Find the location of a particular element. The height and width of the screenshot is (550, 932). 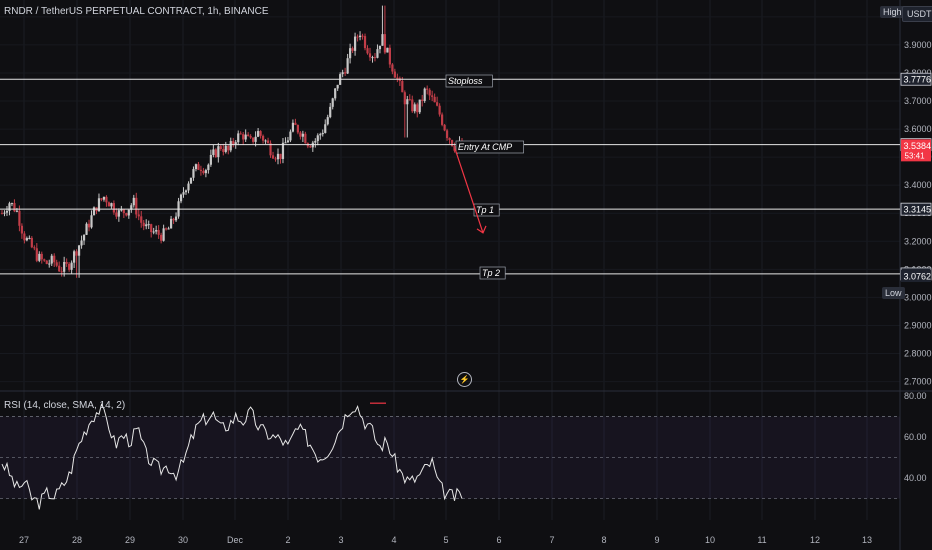

annotation-label: Stoploss is located at coordinates (465, 81).